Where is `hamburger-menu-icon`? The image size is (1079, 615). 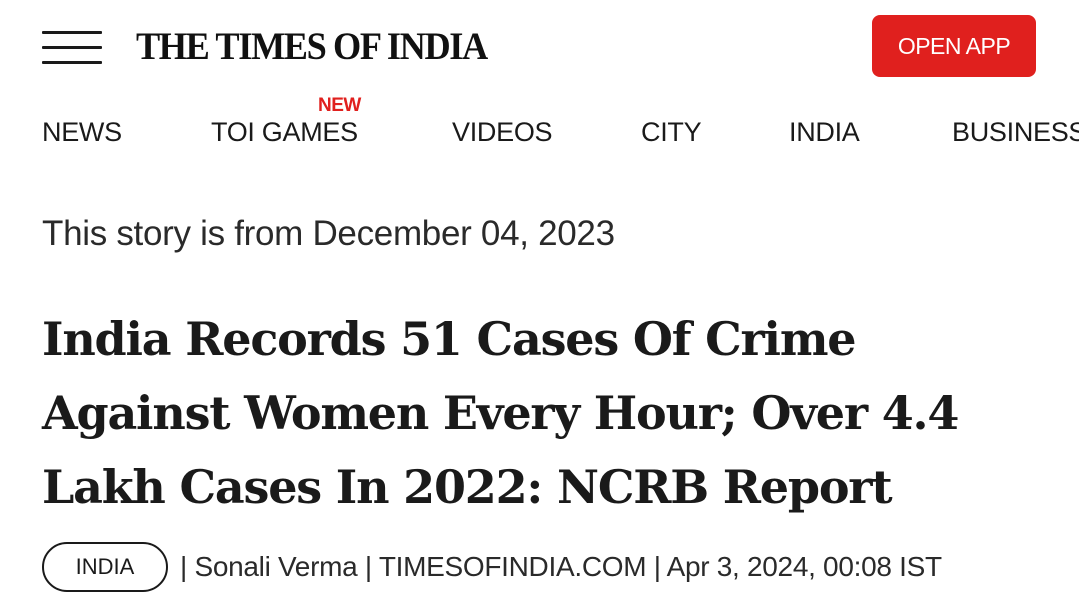
hamburger-menu-icon is located at coordinates (72, 48).